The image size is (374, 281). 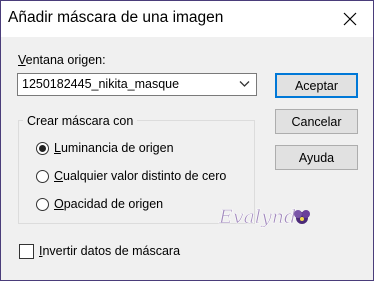 I want to click on title-bar: Añadir máscara de una imagen, so click(x=187, y=19).